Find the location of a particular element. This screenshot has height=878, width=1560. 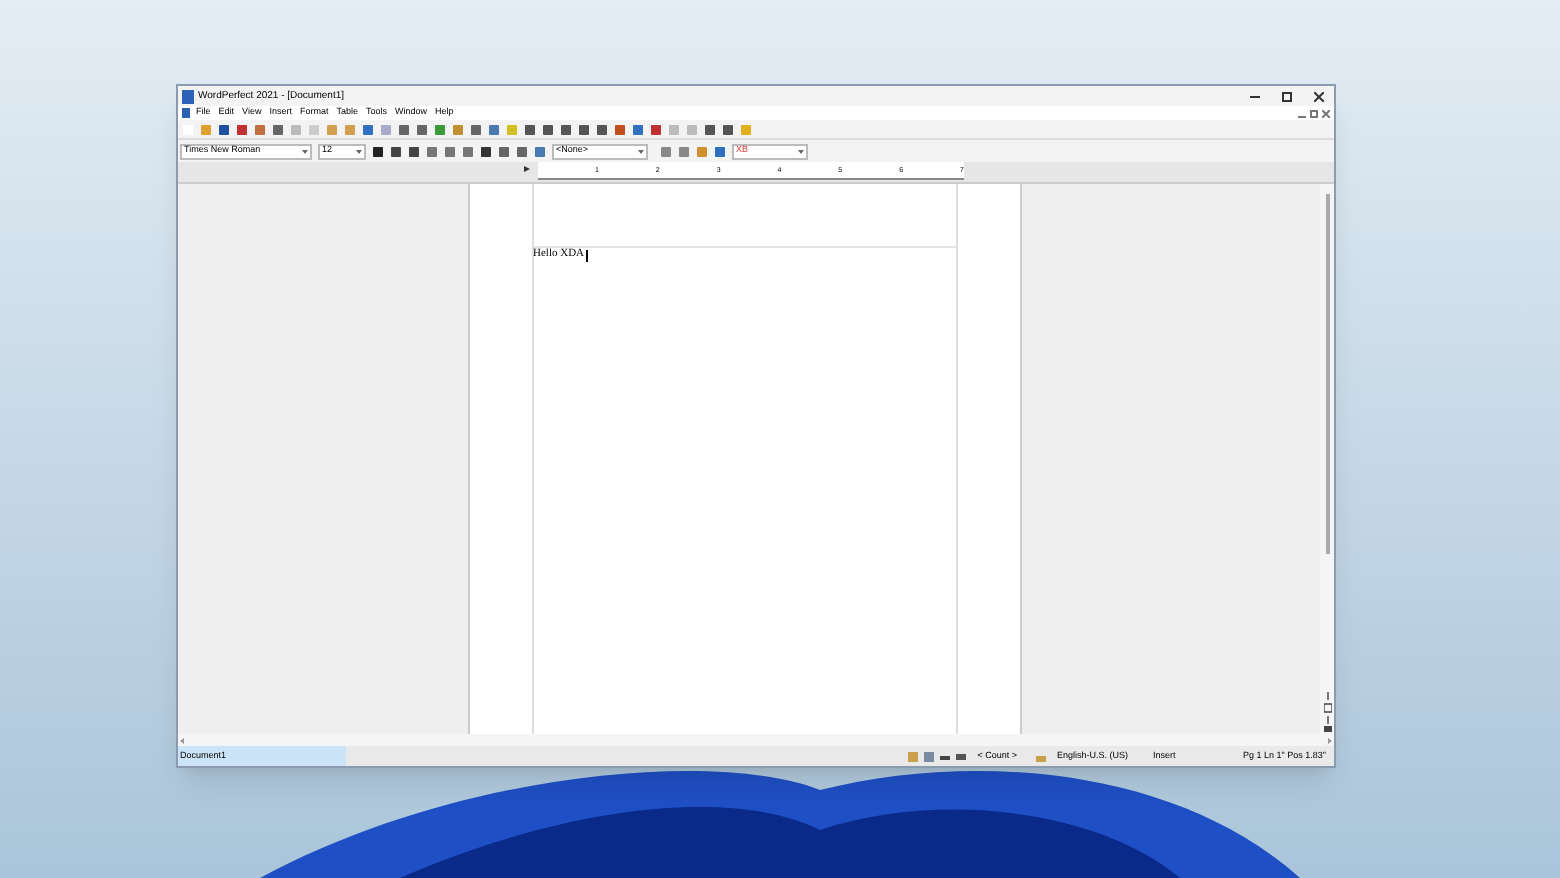

scroll-right-icon is located at coordinates (1330, 740).